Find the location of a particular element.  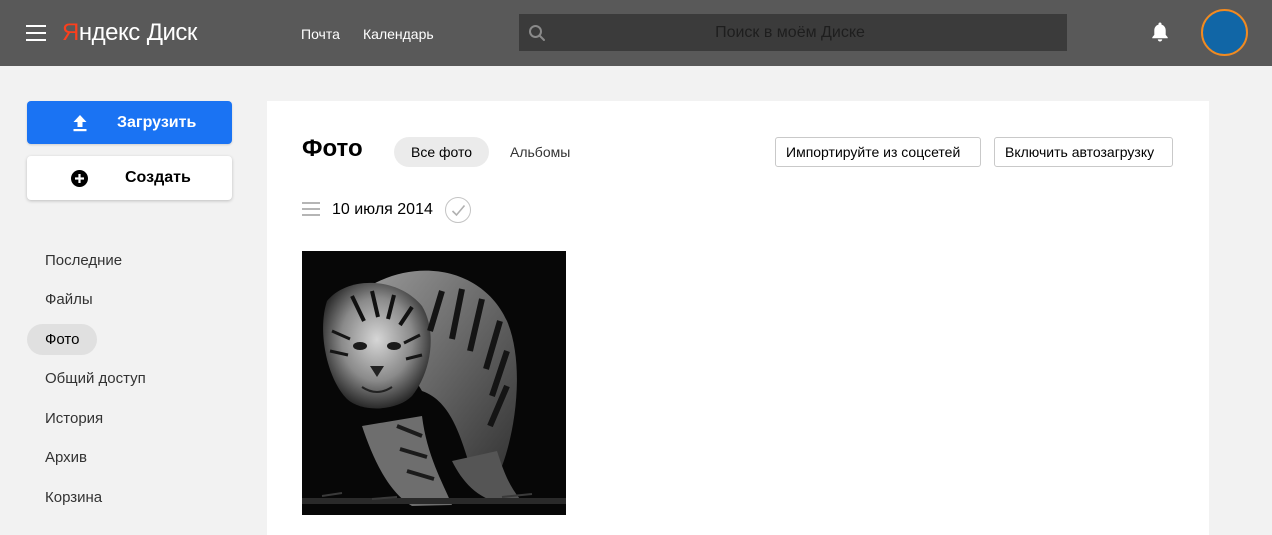

sidebar-item-files: Файлы is located at coordinates (69, 299).